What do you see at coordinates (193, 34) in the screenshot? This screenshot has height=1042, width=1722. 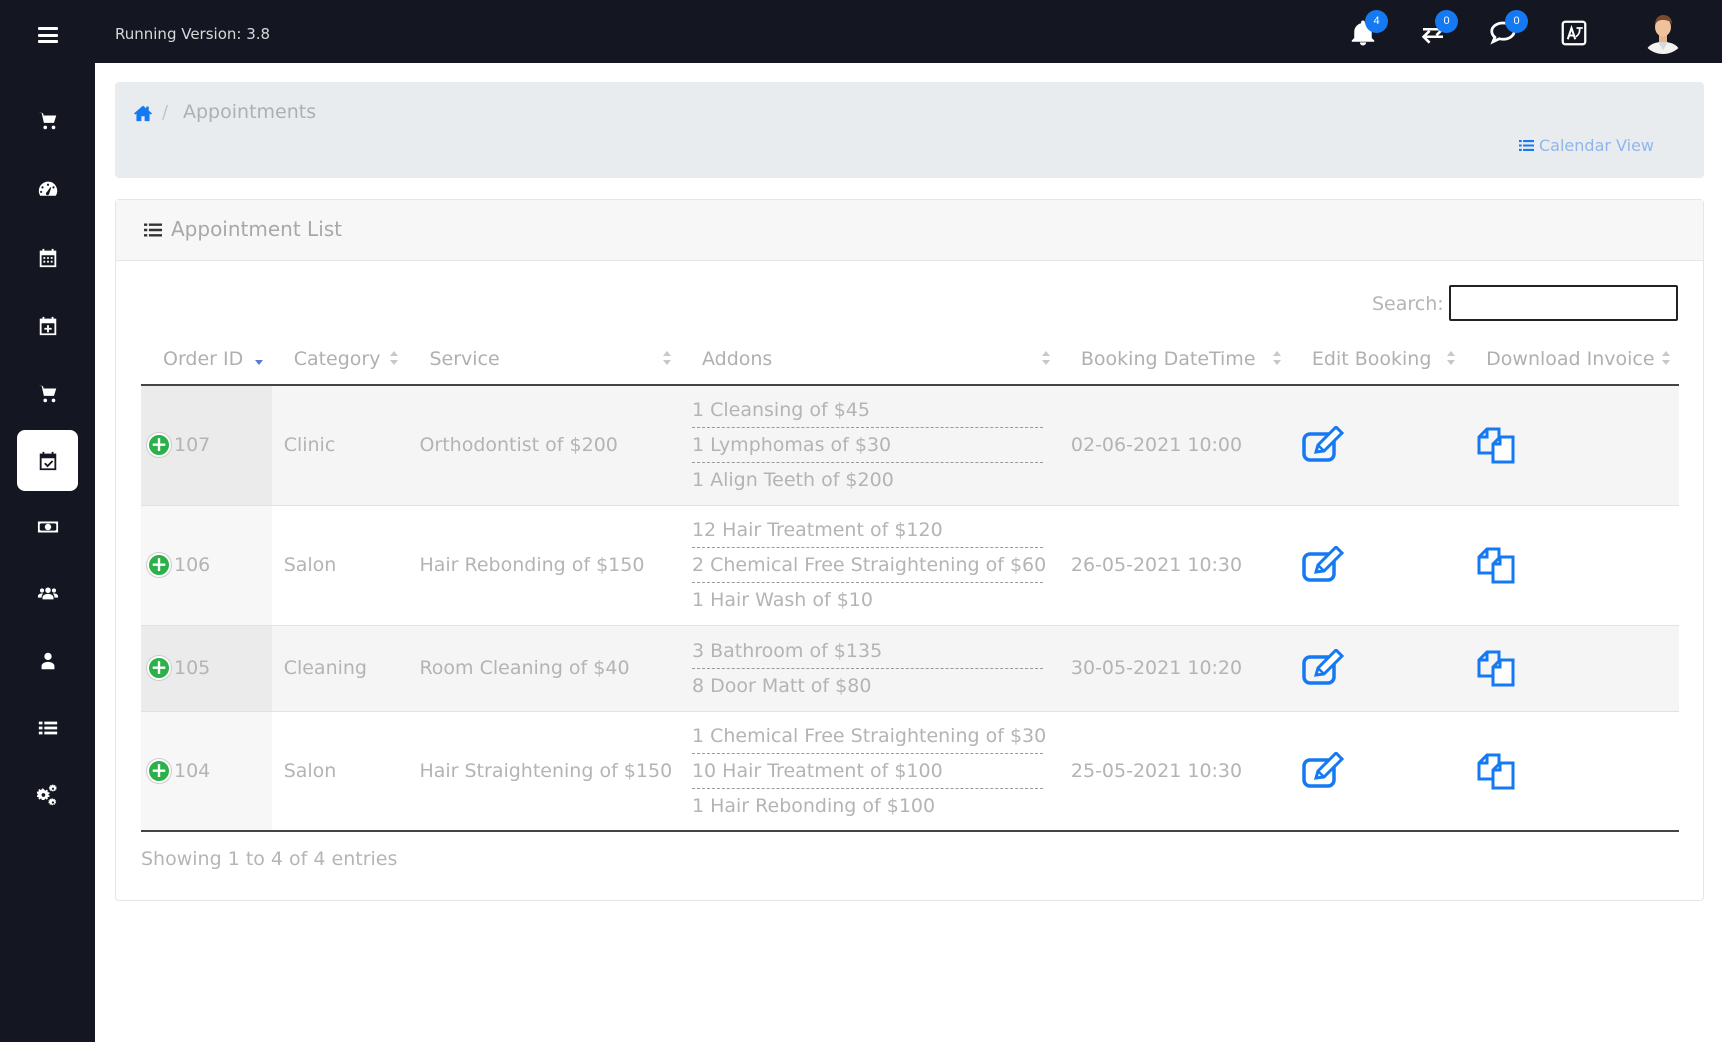 I see `running-version-text: Running Version: 3.8` at bounding box center [193, 34].